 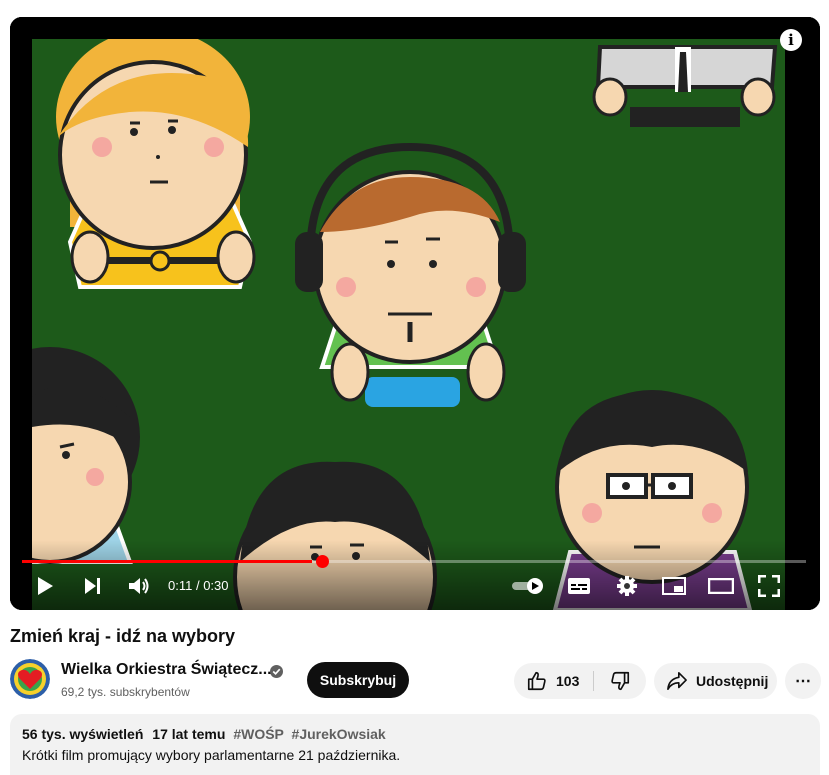 What do you see at coordinates (414, 561) in the screenshot?
I see `progress-bar` at bounding box center [414, 561].